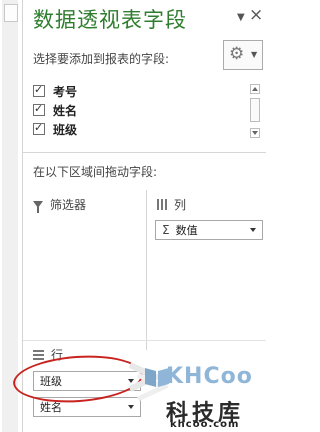 This screenshot has height=432, width=320. I want to click on row-field-chip-class: 班级, so click(87, 381).